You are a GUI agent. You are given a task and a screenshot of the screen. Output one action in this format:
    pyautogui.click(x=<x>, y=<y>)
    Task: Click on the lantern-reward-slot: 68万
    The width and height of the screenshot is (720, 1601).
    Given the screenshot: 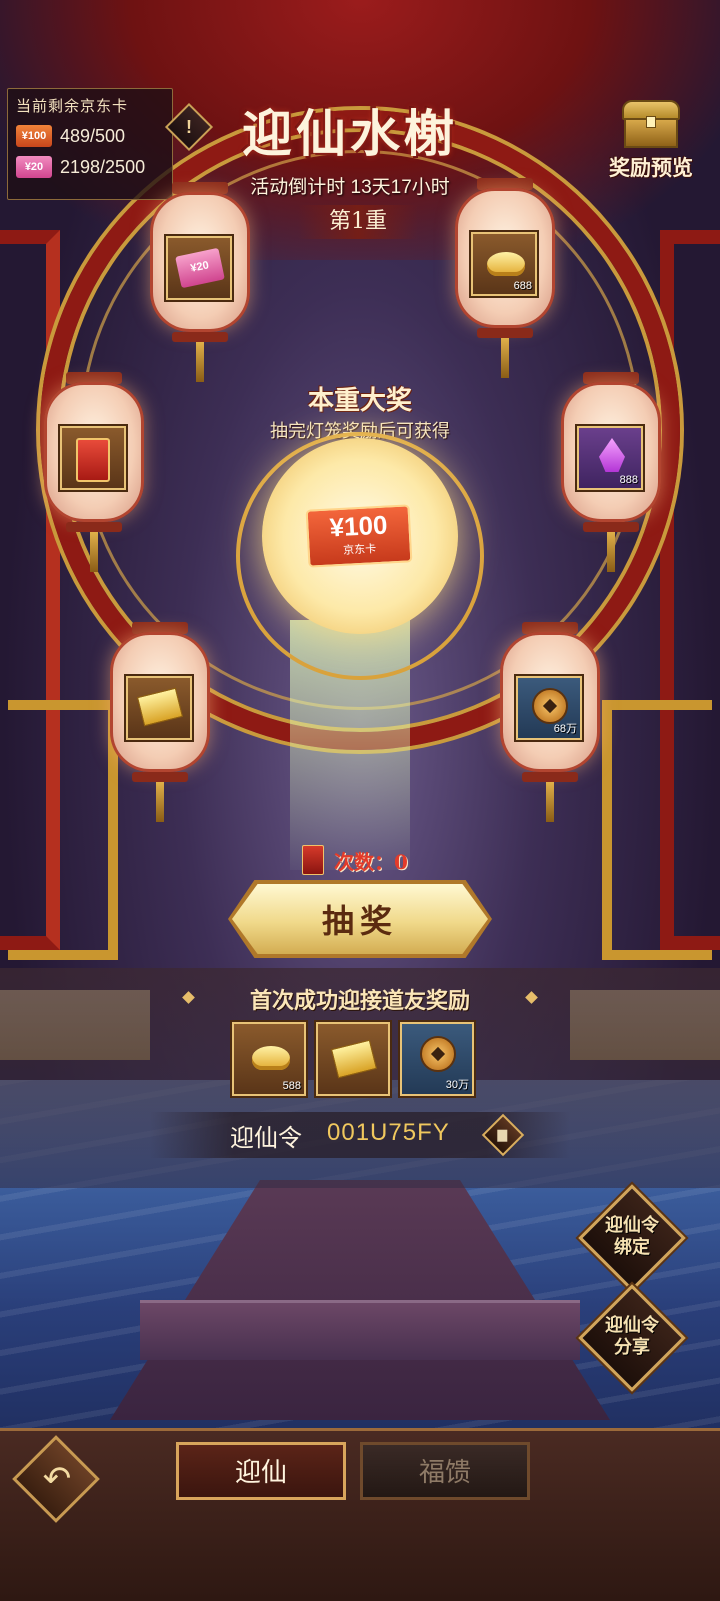 What is the action you would take?
    pyautogui.click(x=549, y=708)
    